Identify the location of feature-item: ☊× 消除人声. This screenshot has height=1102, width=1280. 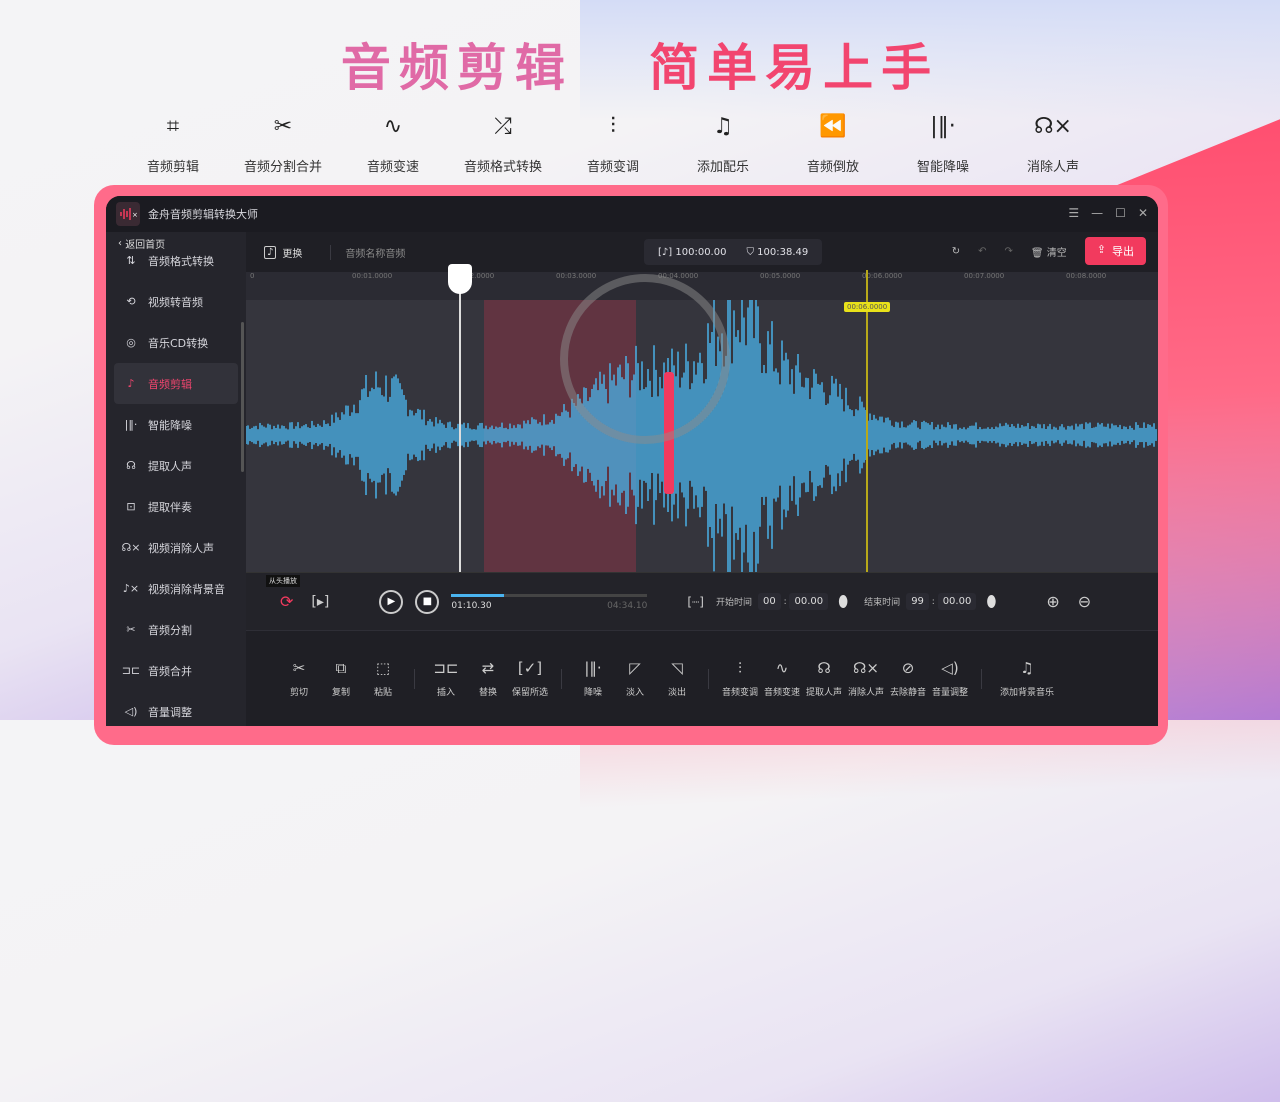
(1053, 143).